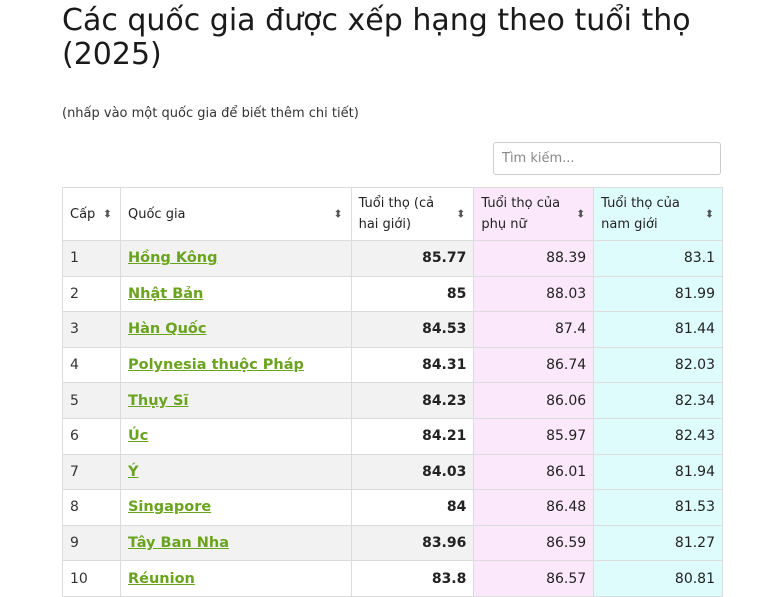  Describe the element at coordinates (133, 472) in the screenshot. I see `country-link: Ý` at that location.